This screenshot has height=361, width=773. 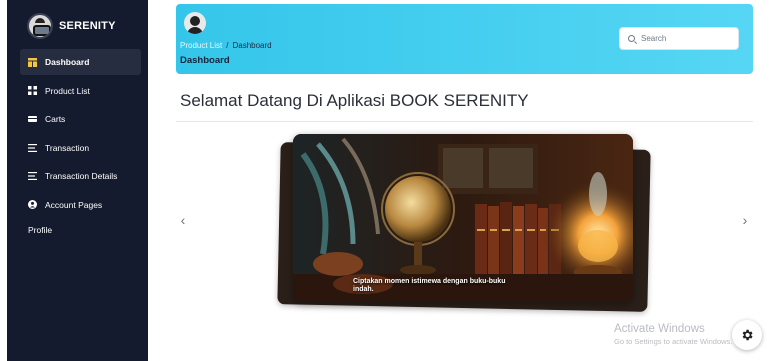 I want to click on carousel-prev-button: ‹, so click(x=183, y=220).